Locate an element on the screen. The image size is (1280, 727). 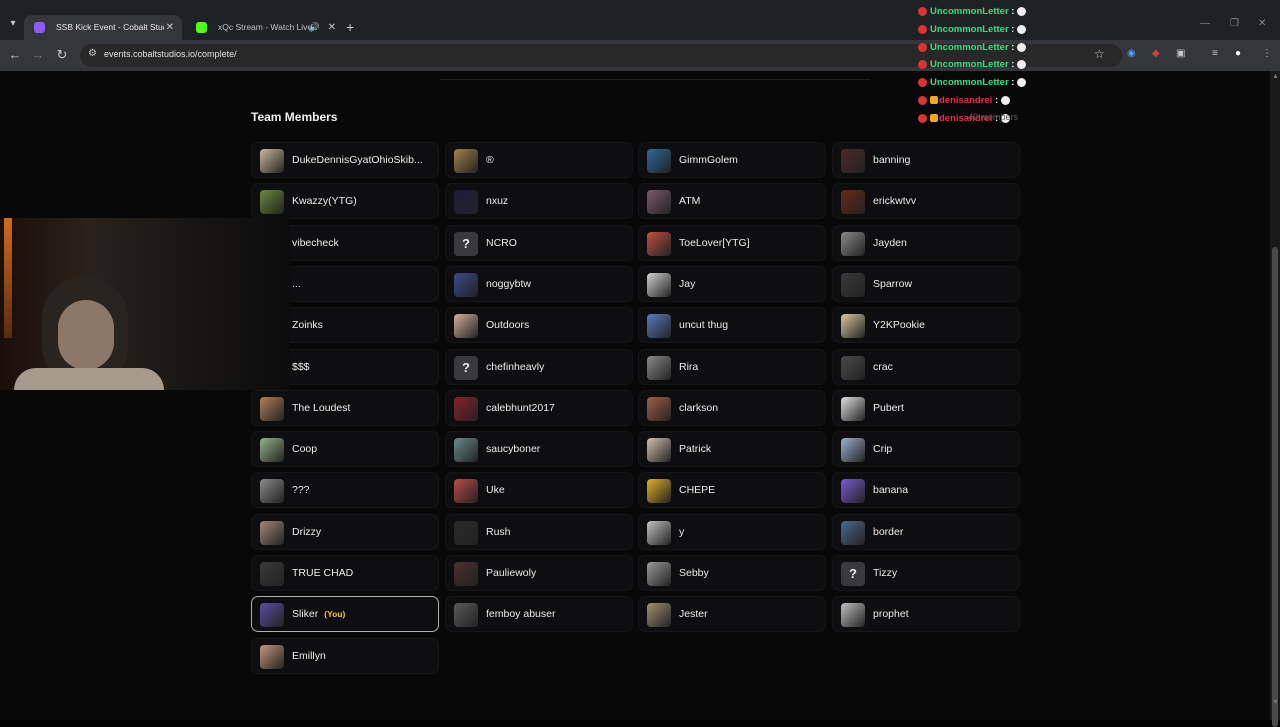
member-card: banana is located at coordinates (926, 490).